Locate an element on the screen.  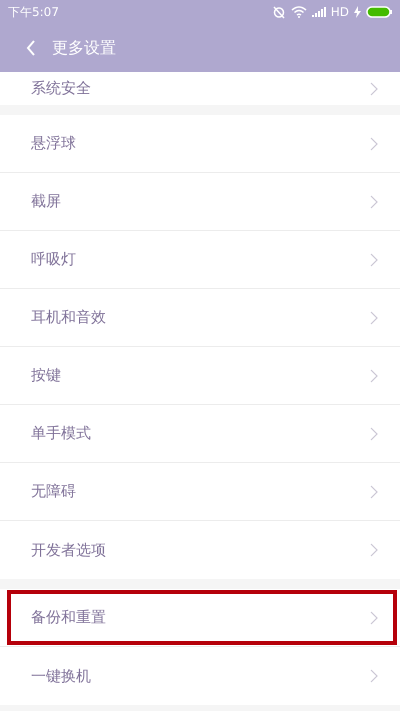
settings-item: 呼吸灯 is located at coordinates (200, 260).